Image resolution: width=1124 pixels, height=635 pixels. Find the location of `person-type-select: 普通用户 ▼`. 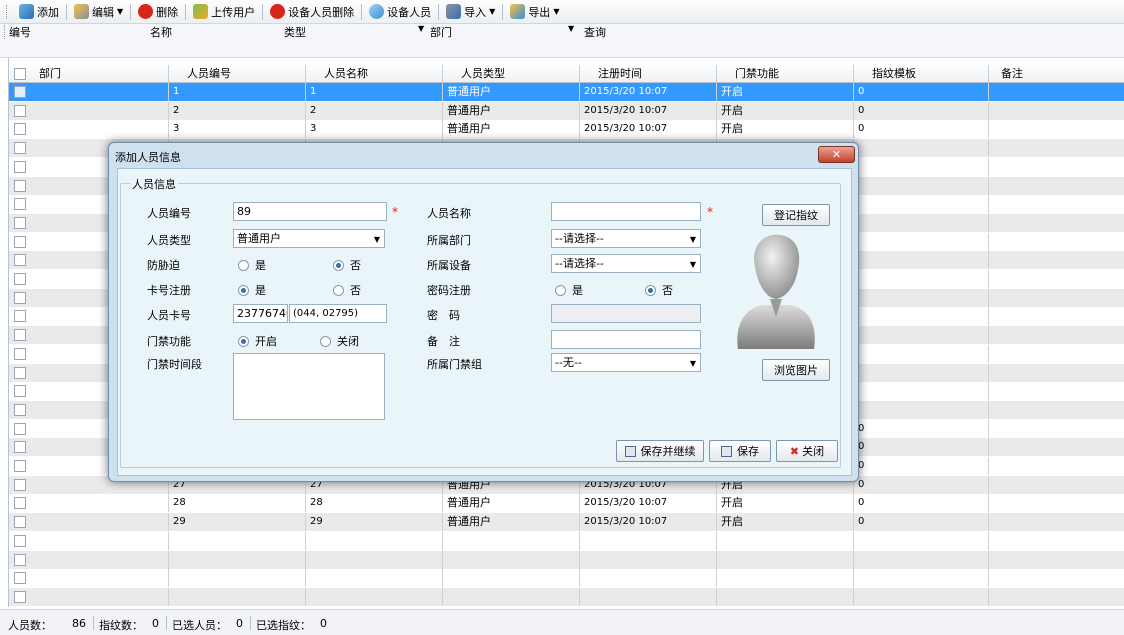

person-type-select: 普通用户 ▼ is located at coordinates (309, 238).